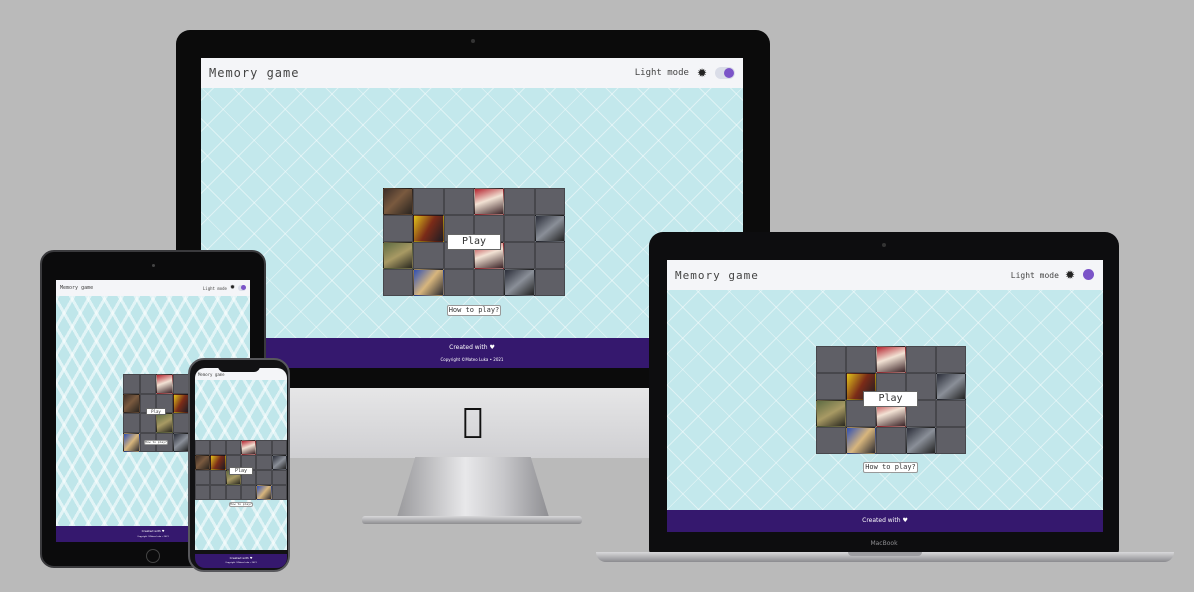 The height and width of the screenshot is (592, 1194). What do you see at coordinates (885, 520) in the screenshot?
I see `footer-created: Created with ♥` at bounding box center [885, 520].